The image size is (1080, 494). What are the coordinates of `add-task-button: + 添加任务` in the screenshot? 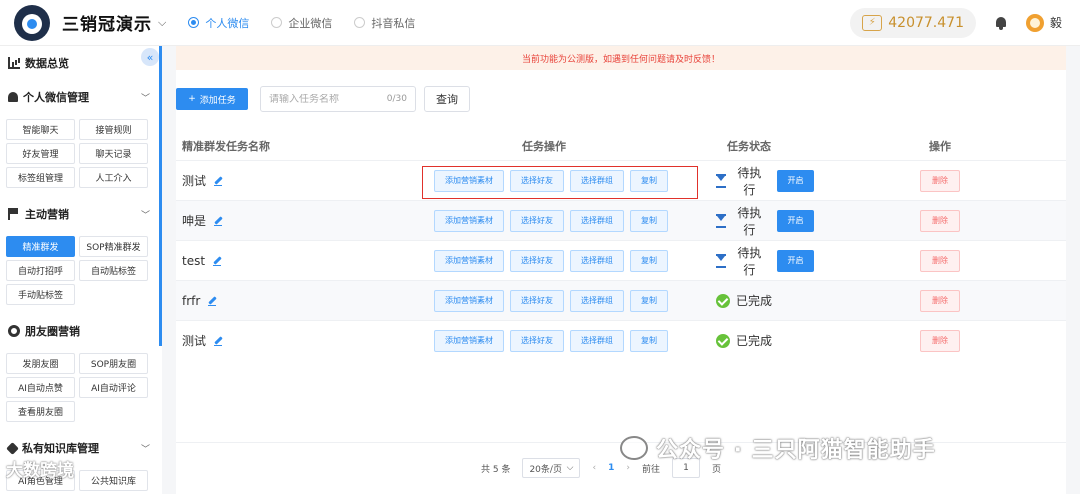 It's located at (212, 99).